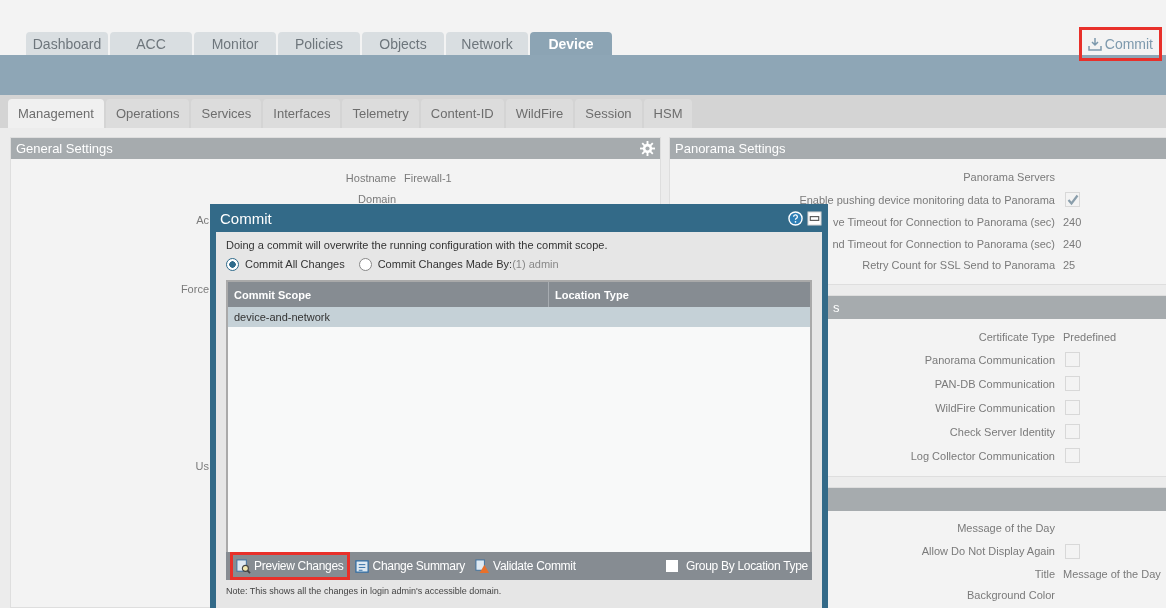 The image size is (1166, 608). I want to click on main-tab: Network, so click(487, 43).